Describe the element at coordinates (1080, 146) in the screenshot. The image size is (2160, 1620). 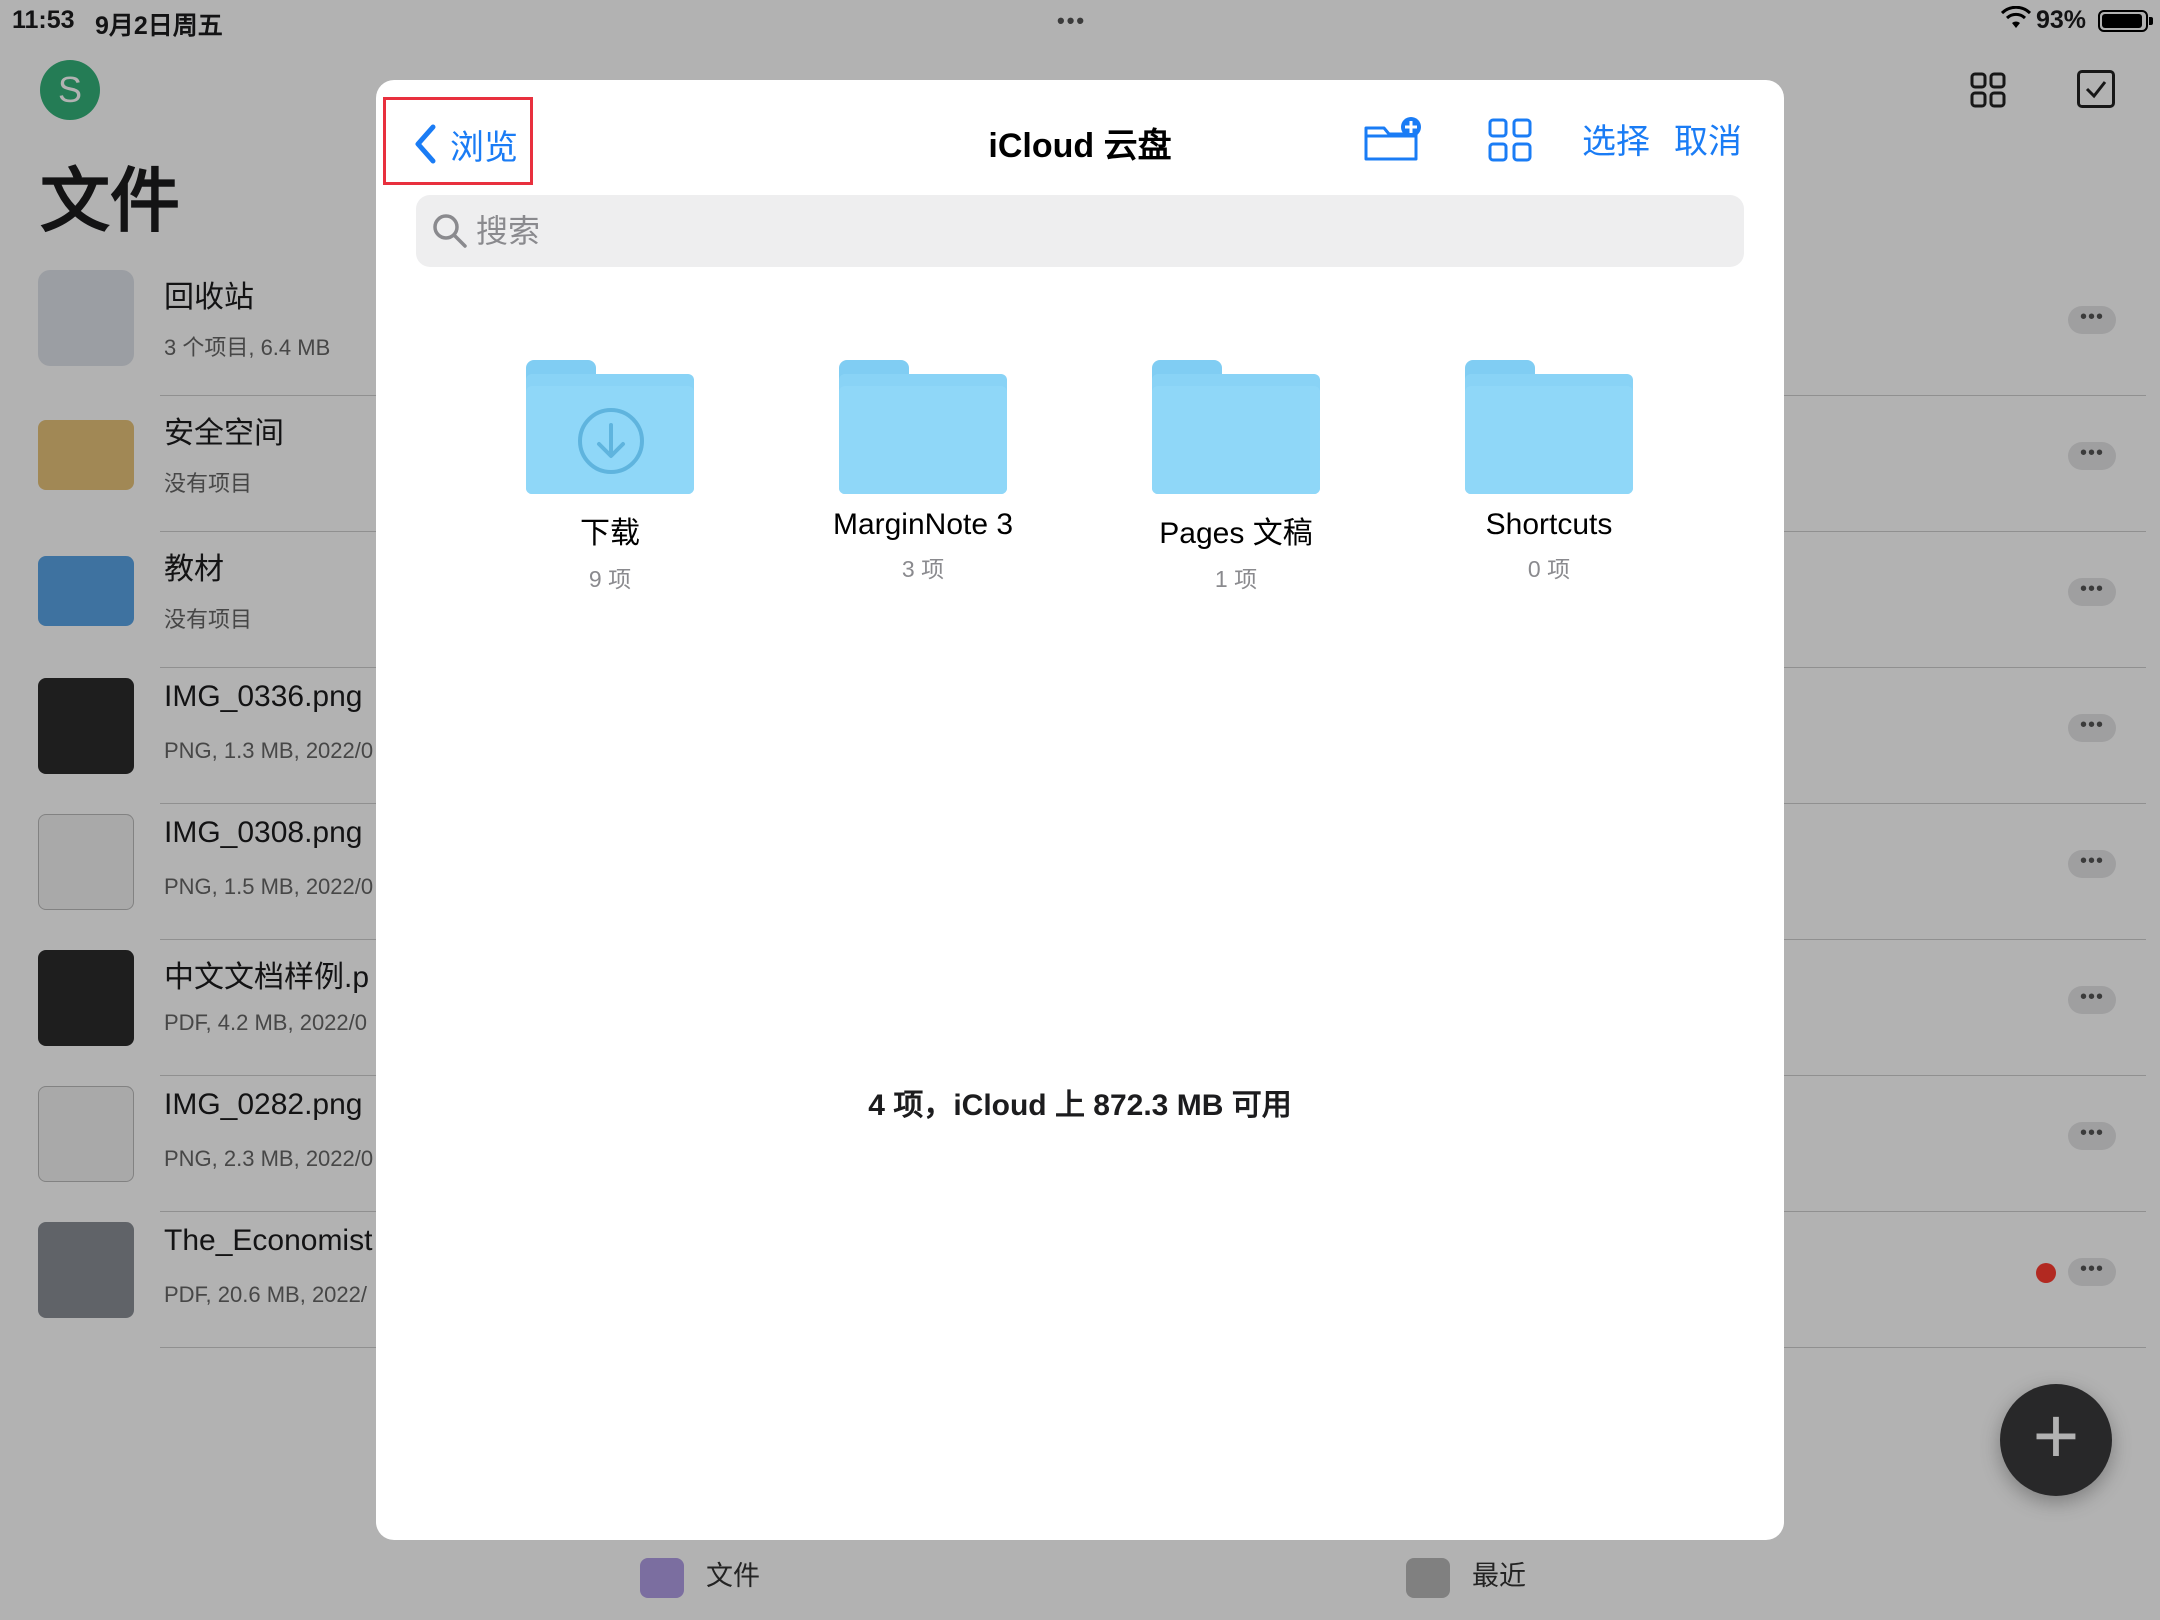
I see `modal-title: iCloud 云盘` at that location.